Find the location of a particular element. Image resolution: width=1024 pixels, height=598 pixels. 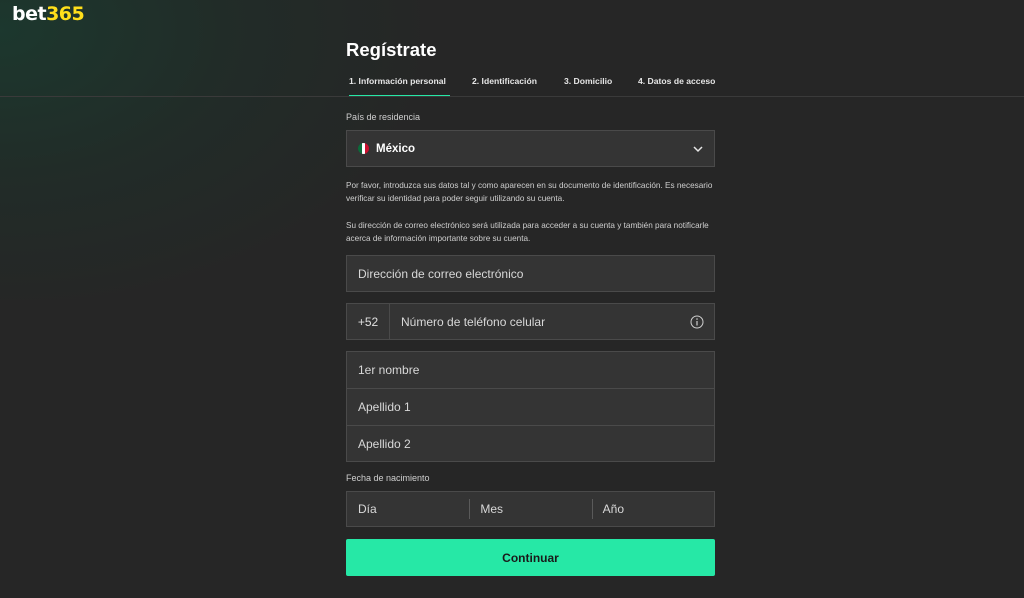

birth-month-select: Mes is located at coordinates (530, 509).